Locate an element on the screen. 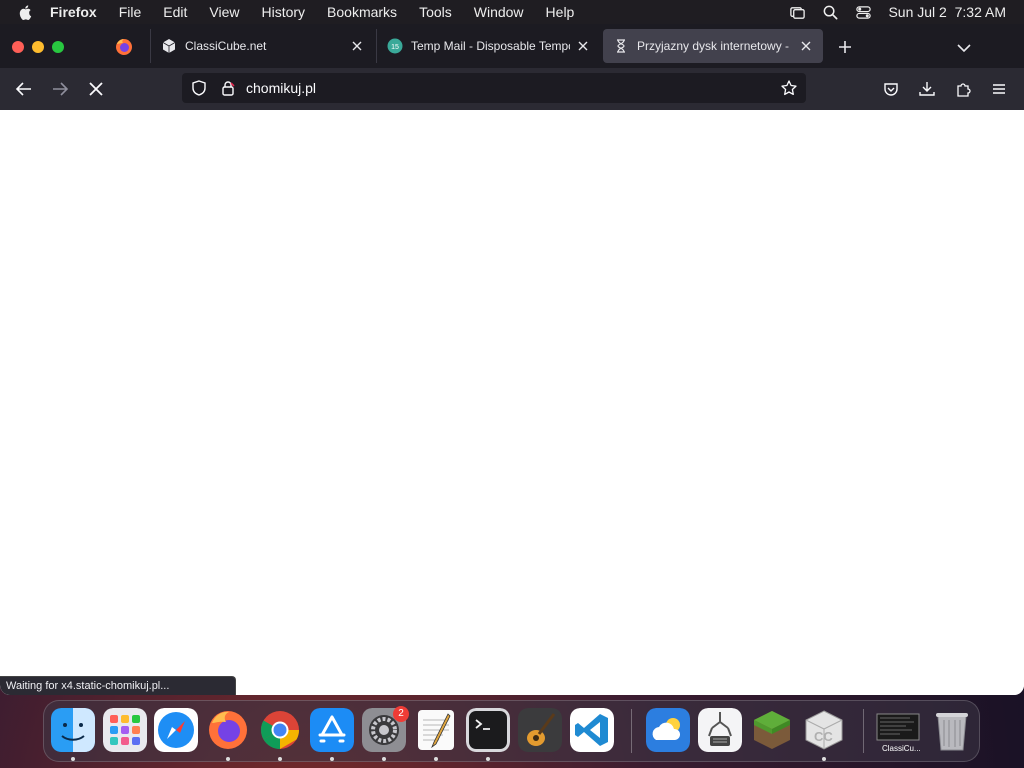 The height and width of the screenshot is (768, 1024). menu-app-name: Firefox is located at coordinates (73, 12).